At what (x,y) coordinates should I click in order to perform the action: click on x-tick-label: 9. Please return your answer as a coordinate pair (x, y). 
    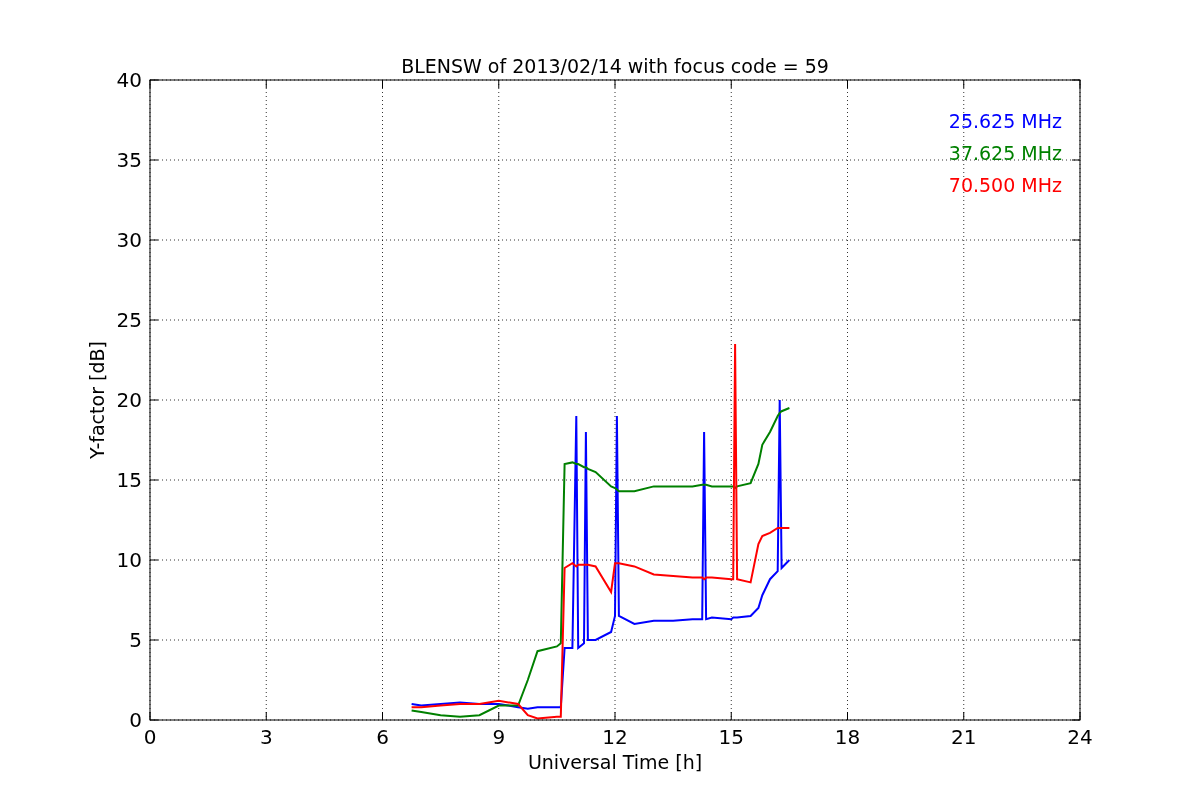
    Looking at the image, I should click on (499, 737).